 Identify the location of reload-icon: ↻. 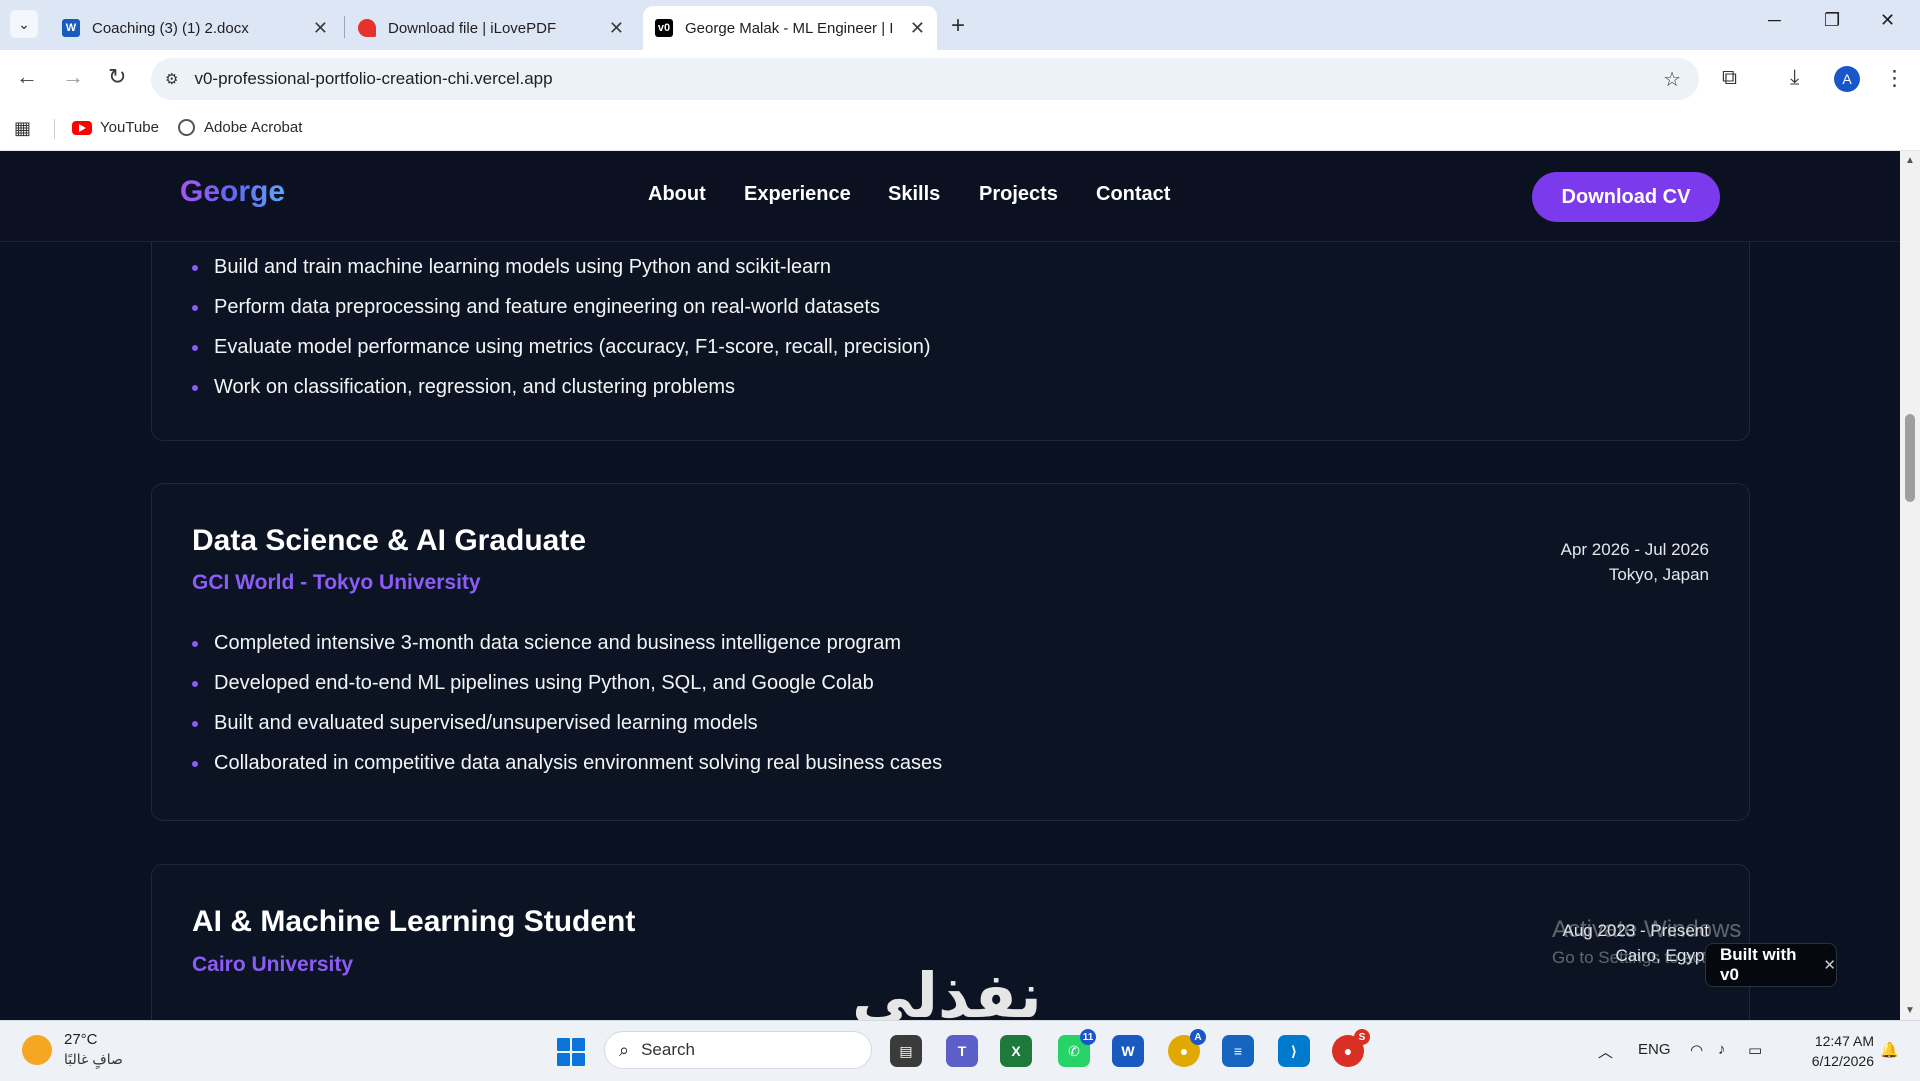
(117, 77).